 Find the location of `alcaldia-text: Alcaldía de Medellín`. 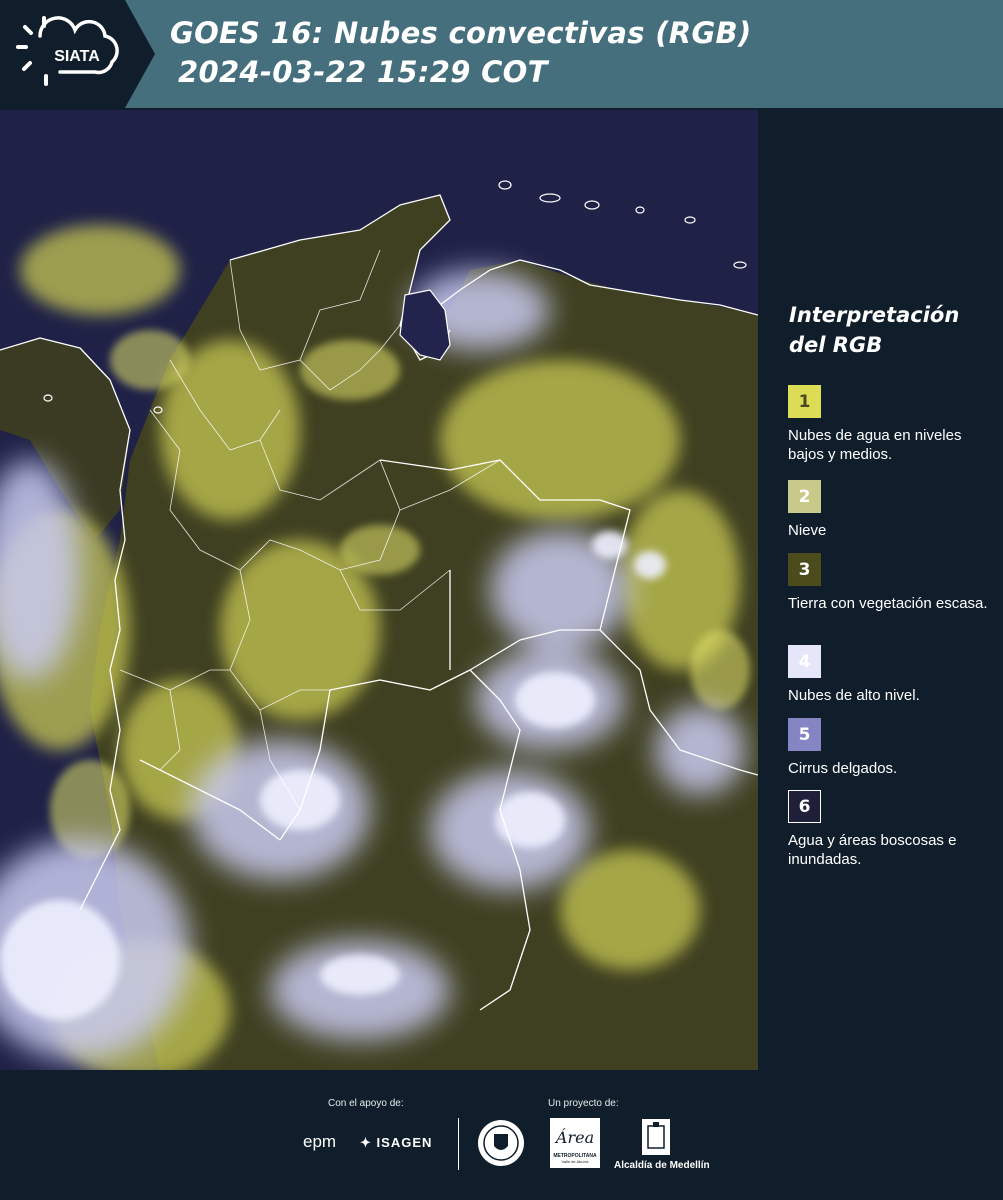

alcaldia-text: Alcaldía de Medellín is located at coordinates (662, 1165).